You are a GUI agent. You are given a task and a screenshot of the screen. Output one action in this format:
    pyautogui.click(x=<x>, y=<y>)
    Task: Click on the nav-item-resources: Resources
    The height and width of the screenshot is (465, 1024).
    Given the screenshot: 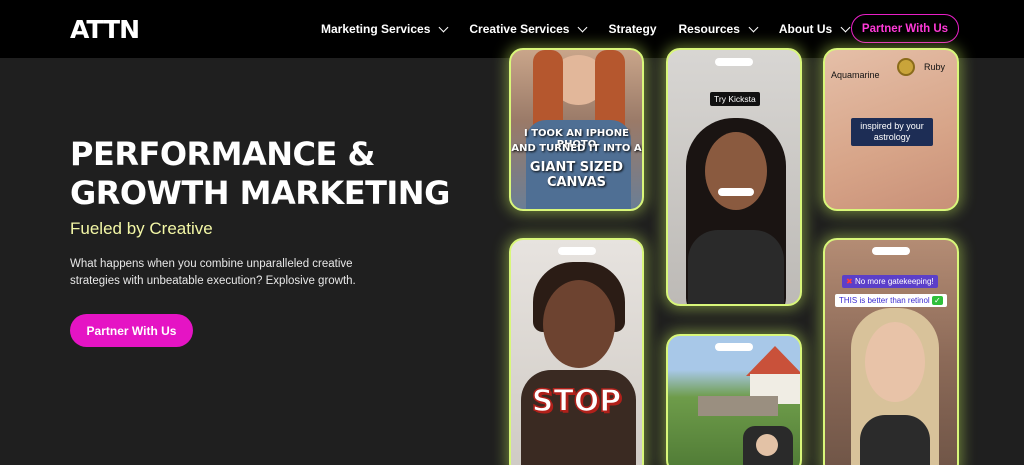 What is the action you would take?
    pyautogui.click(x=718, y=29)
    